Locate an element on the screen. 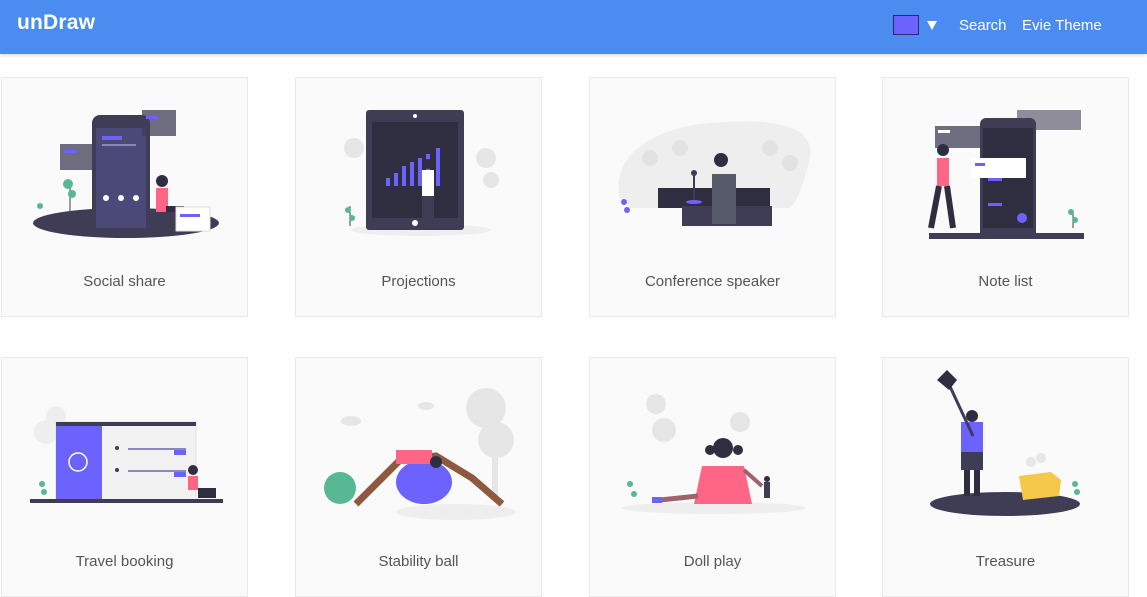  card-title: Travel booking is located at coordinates (124, 561).